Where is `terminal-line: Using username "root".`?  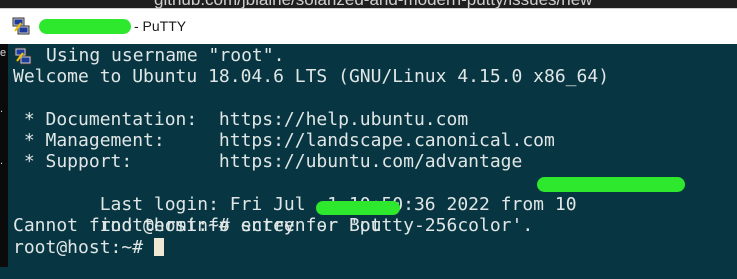
terminal-line: Using username "root". is located at coordinates (165, 55).